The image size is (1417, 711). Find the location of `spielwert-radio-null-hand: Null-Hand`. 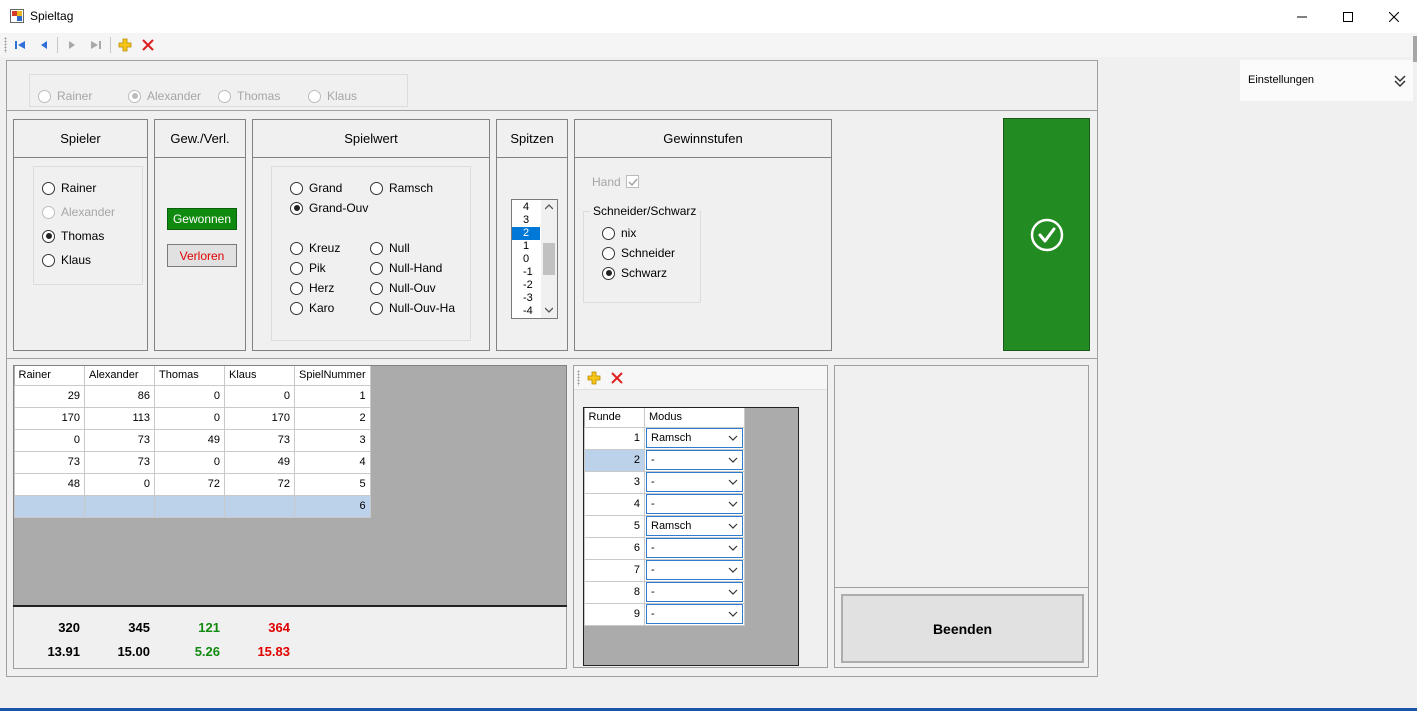

spielwert-radio-null-hand: Null-Hand is located at coordinates (406, 268).